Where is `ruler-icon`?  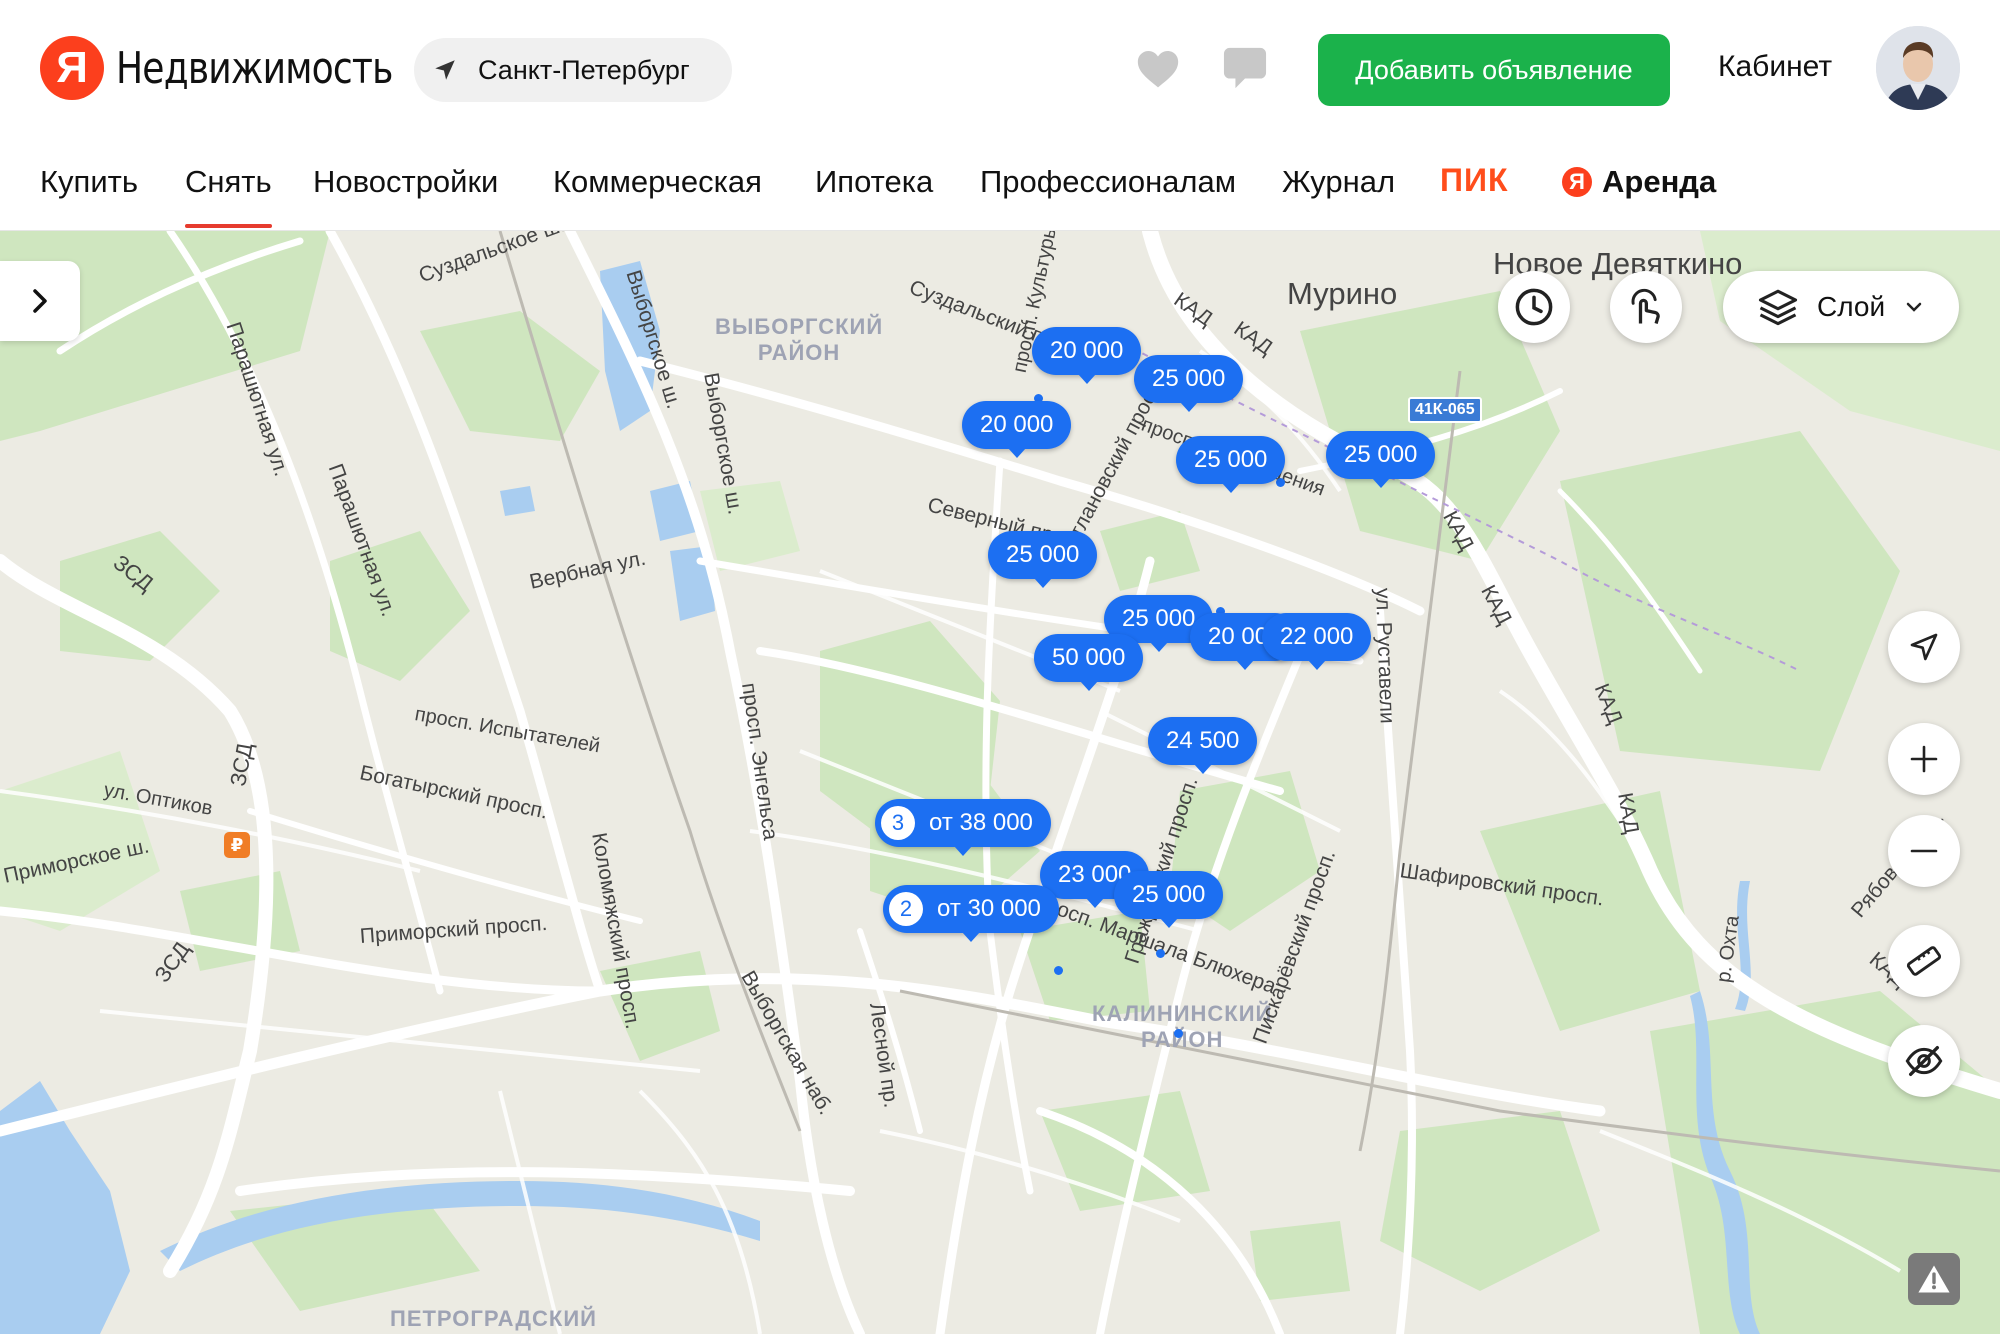
ruler-icon is located at coordinates (1924, 961).